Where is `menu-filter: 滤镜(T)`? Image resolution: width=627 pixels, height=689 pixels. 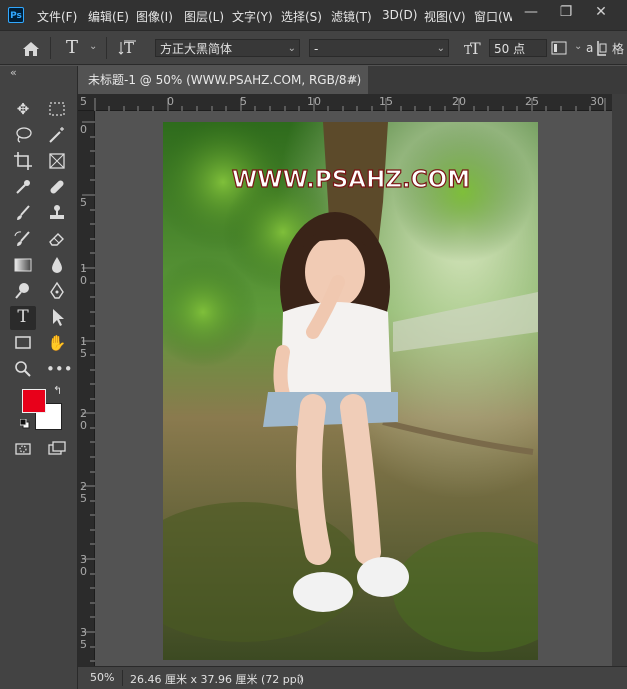 menu-filter: 滤镜(T) is located at coordinates (351, 16).